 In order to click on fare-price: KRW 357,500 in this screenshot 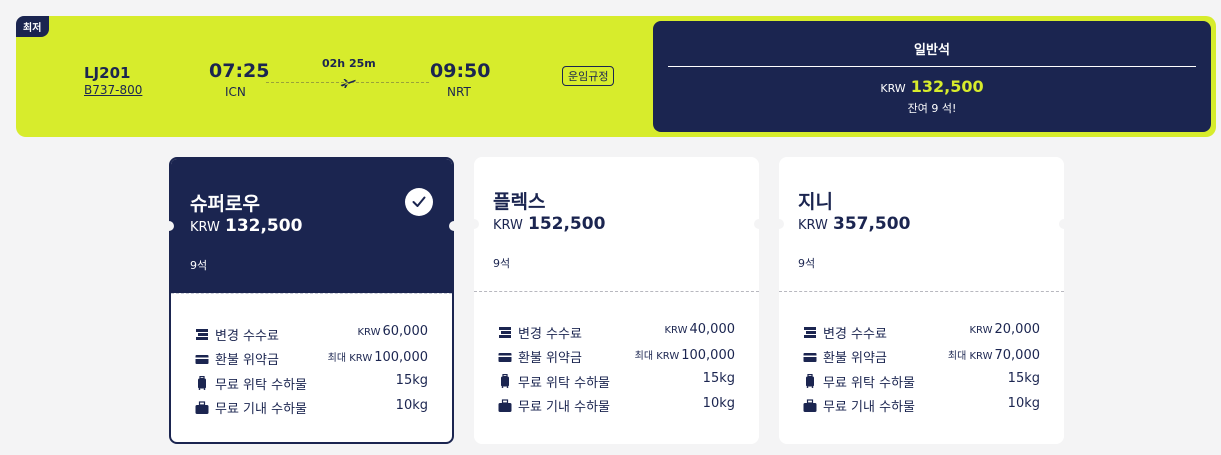, I will do `click(854, 224)`.